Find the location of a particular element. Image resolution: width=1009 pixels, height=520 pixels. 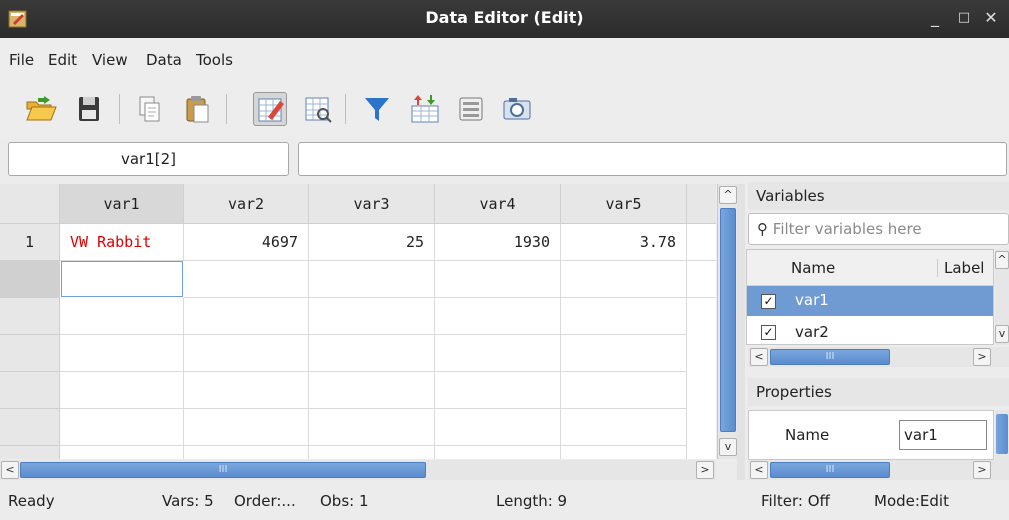

column-header-var5: var5 is located at coordinates (624, 204).